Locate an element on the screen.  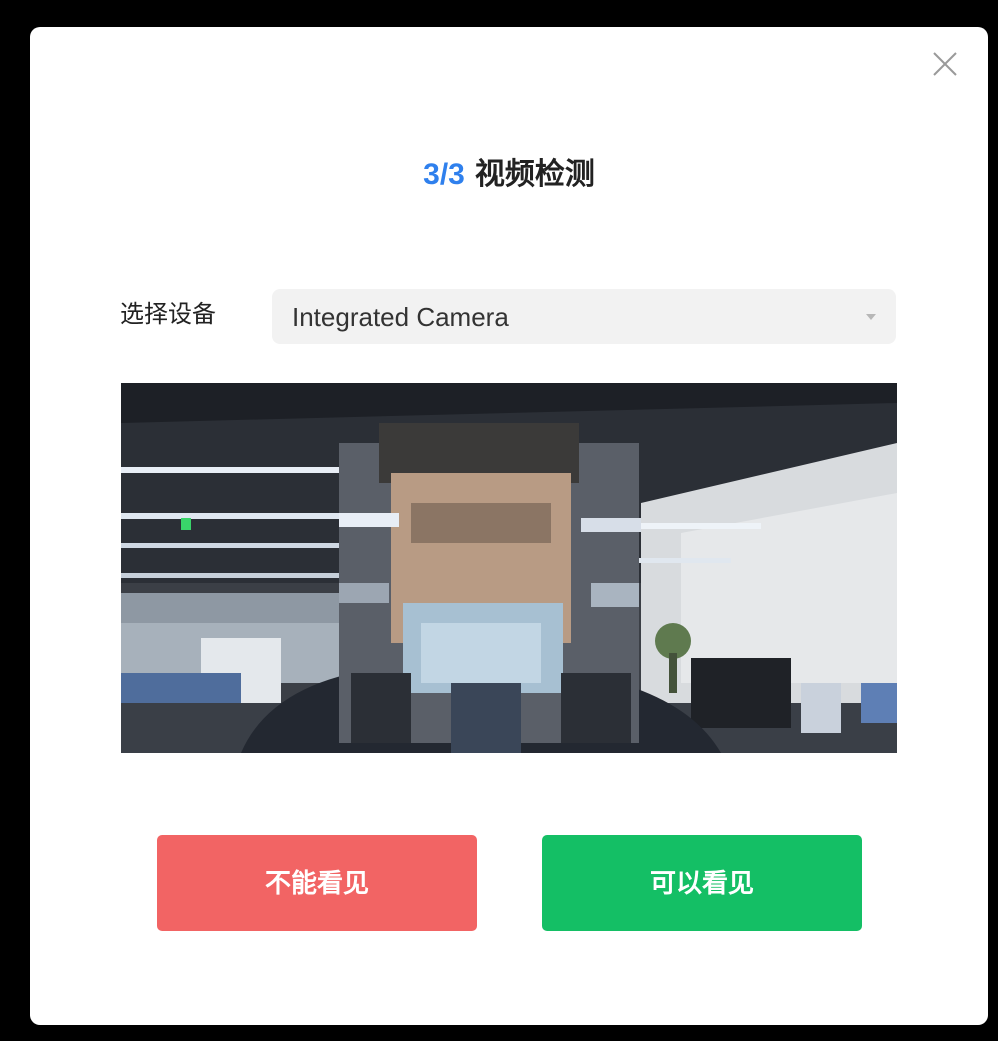
can-see-button: 可以看见 is located at coordinates (702, 883).